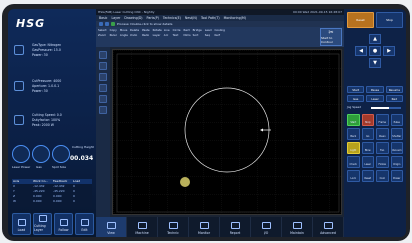  What do you see at coordinates (353, 176) in the screenshot?
I see `function-button-lock: Lock` at bounding box center [353, 176].